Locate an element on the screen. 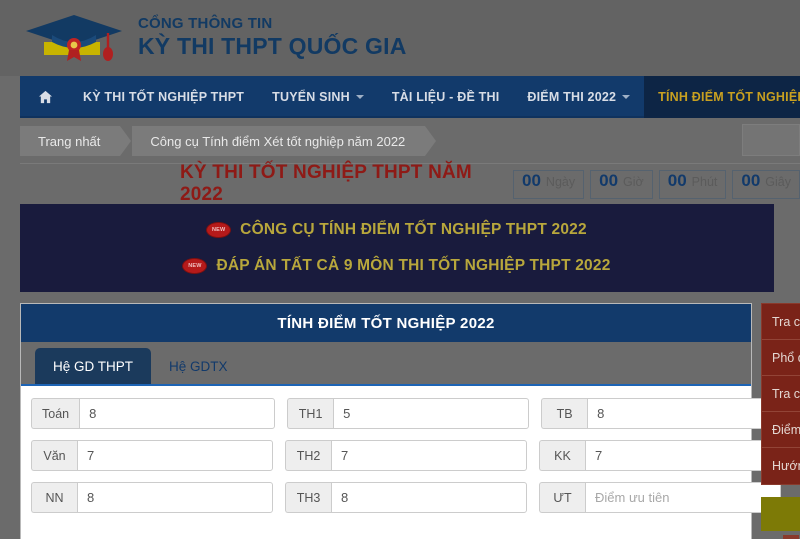  nav-item-diem-thi-2022: ĐIỂM THI 2022 is located at coordinates (578, 97).